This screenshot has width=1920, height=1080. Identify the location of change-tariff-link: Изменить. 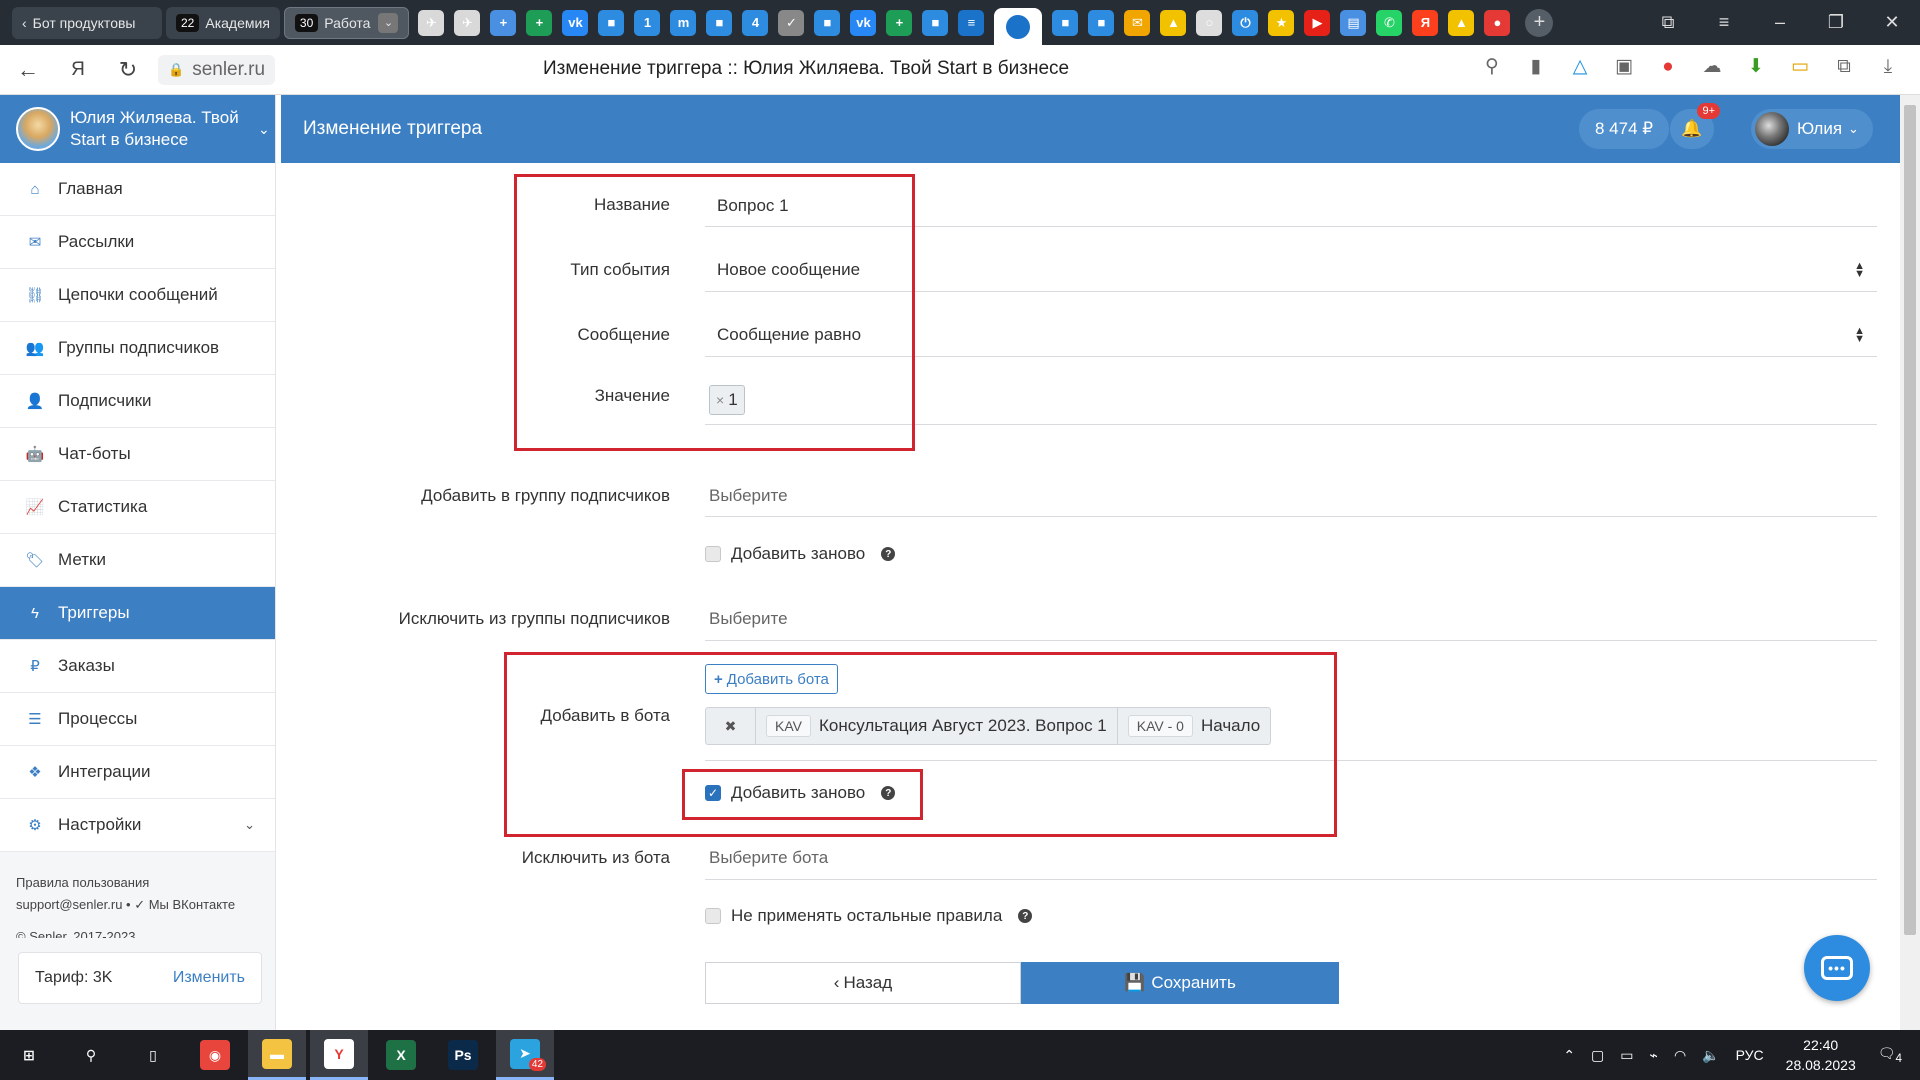
(209, 978).